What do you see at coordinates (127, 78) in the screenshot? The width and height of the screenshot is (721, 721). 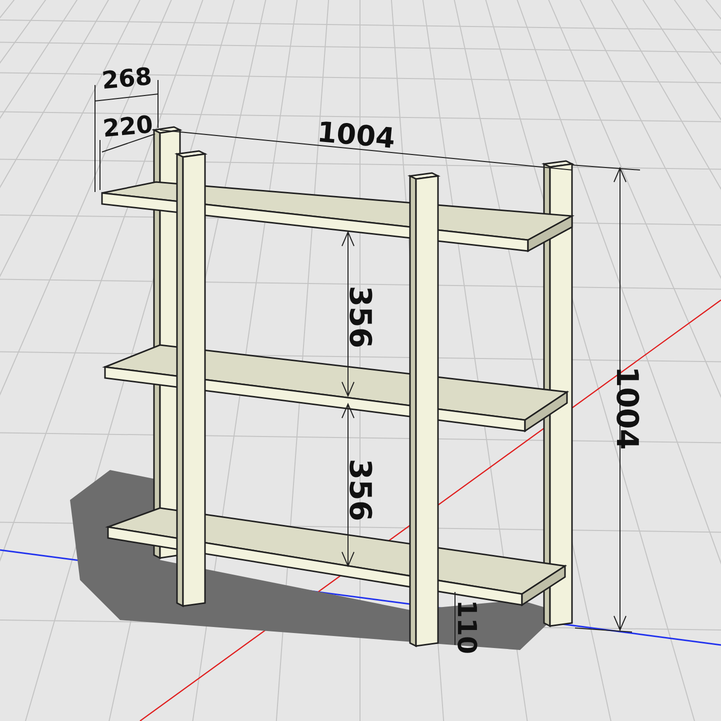 I see `dimension-label: 268` at bounding box center [127, 78].